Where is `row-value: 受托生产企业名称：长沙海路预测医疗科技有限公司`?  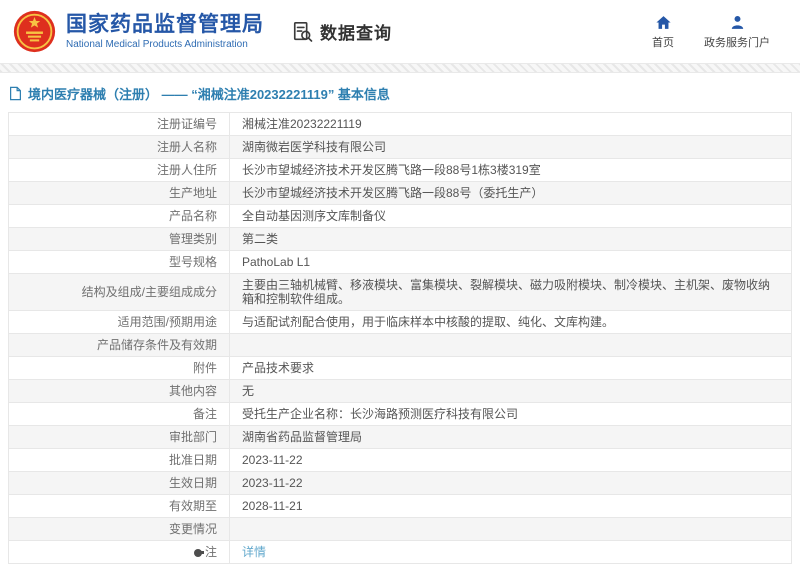
row-value: 受托生产企业名称：长沙海路预测医疗科技有限公司 is located at coordinates (510, 414).